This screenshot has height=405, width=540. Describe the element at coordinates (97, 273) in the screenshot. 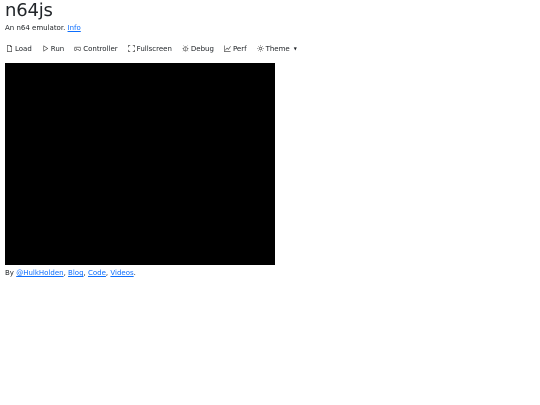

I see `code-link: Code` at that location.